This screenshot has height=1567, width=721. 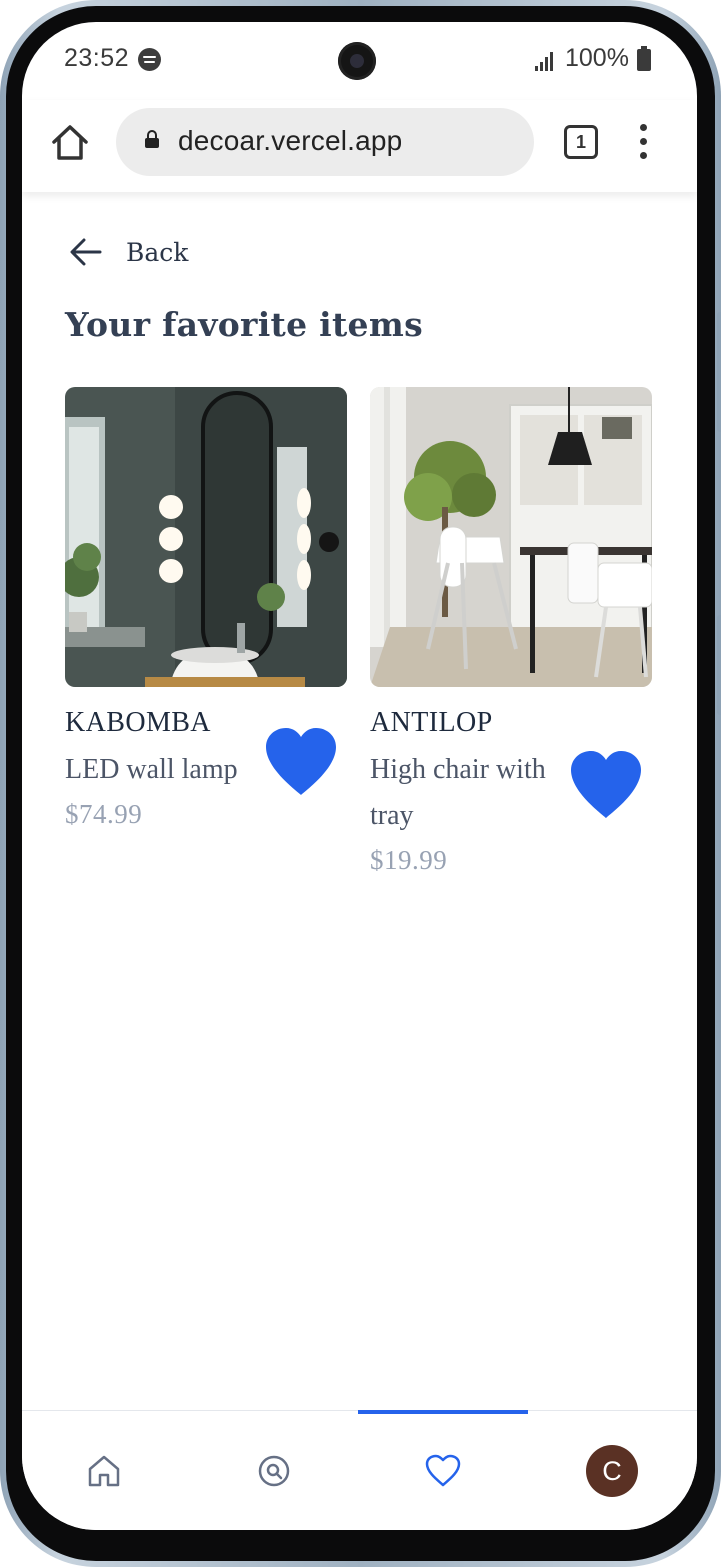 What do you see at coordinates (644, 142) in the screenshot?
I see `browser-menu-icon` at bounding box center [644, 142].